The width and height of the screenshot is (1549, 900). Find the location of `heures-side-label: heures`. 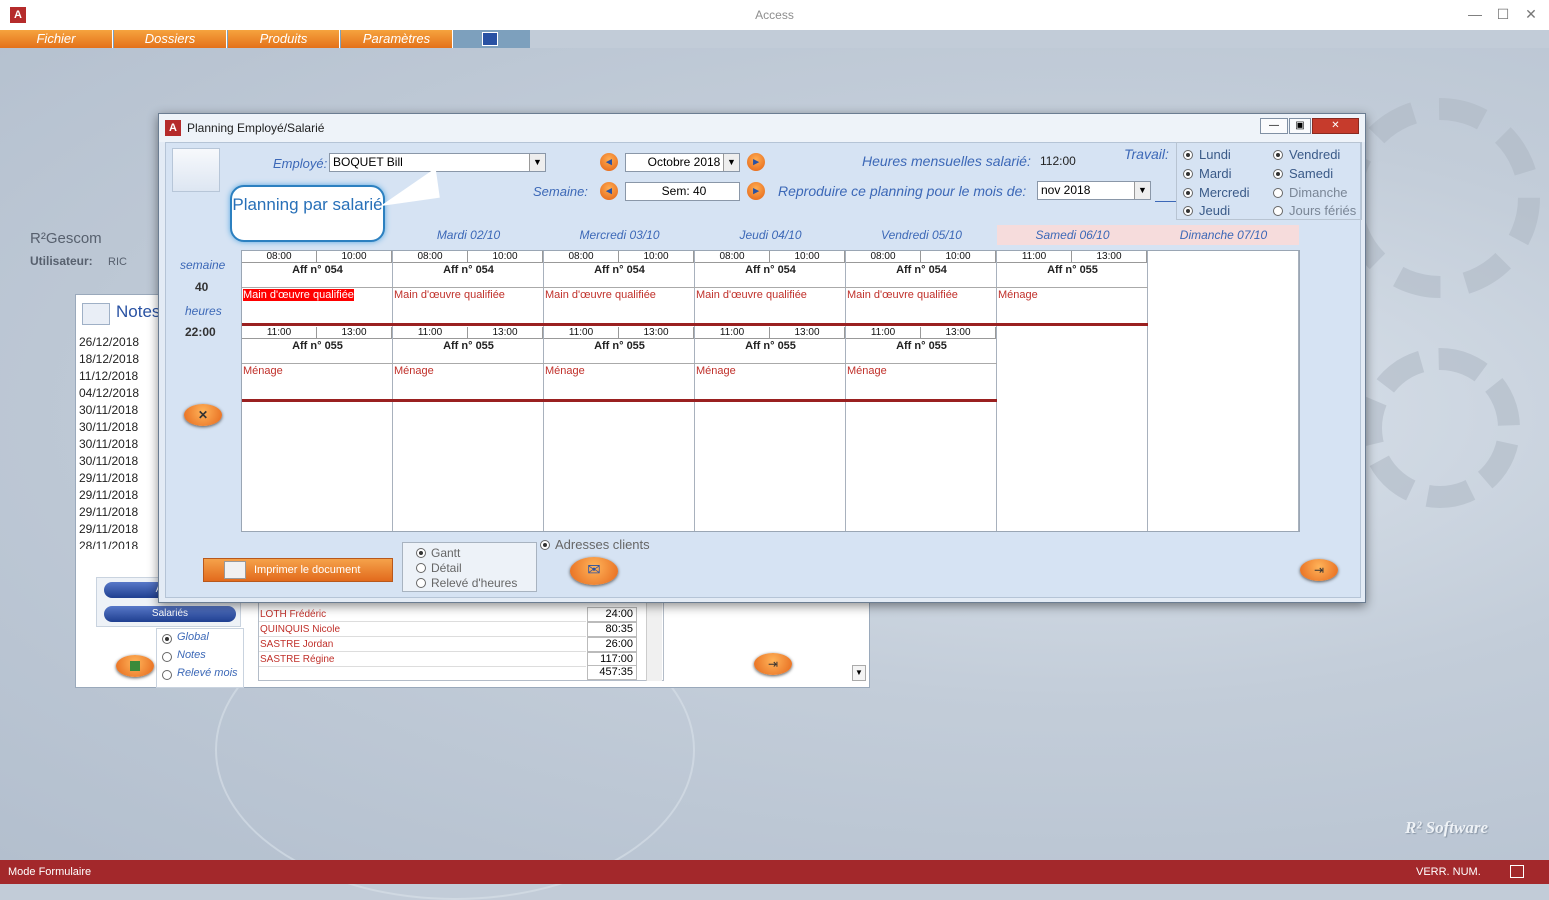

heures-side-label: heures is located at coordinates (203, 311).